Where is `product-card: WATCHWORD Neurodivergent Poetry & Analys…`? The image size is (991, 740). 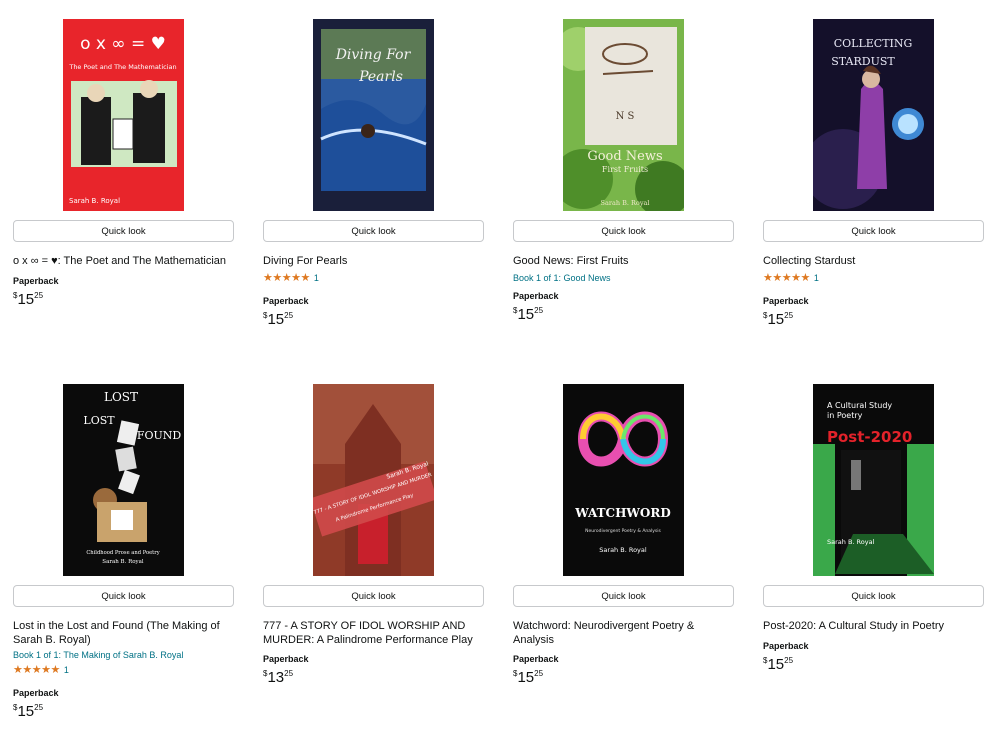 product-card: WATCHWORD Neurodivergent Poetry & Analys… is located at coordinates (624, 544).